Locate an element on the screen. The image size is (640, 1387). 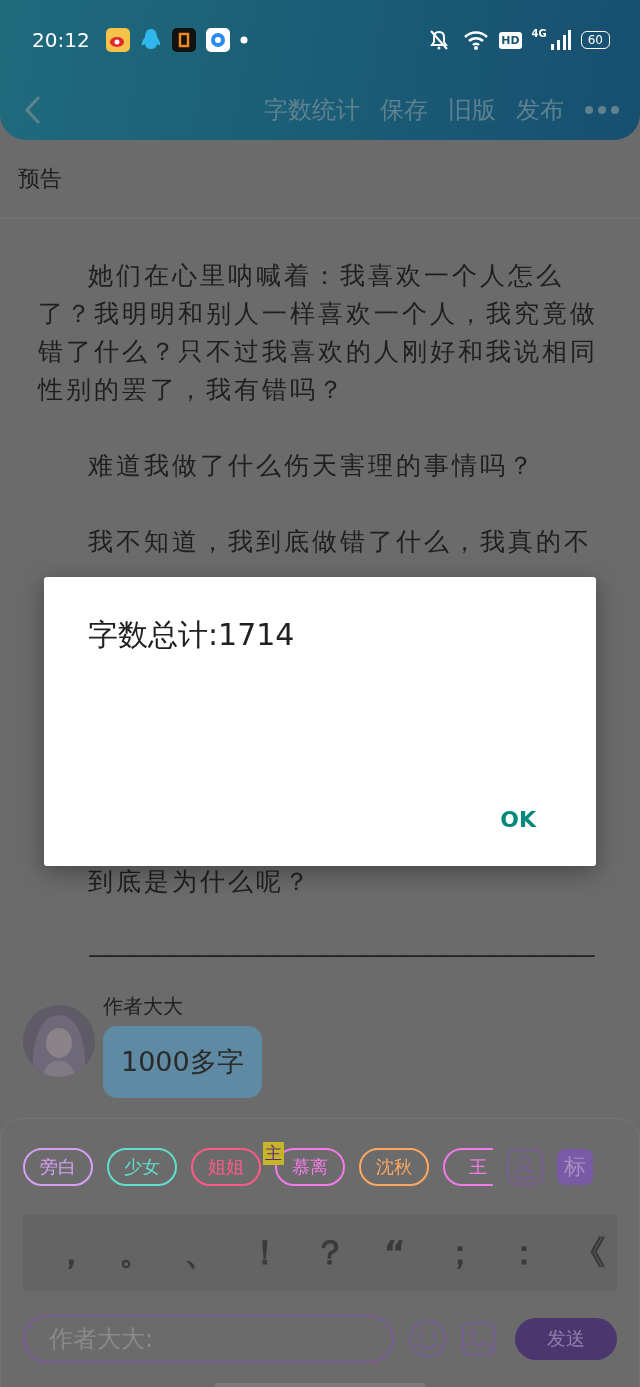
punctuation-key: ？ is located at coordinates (330, 1253).